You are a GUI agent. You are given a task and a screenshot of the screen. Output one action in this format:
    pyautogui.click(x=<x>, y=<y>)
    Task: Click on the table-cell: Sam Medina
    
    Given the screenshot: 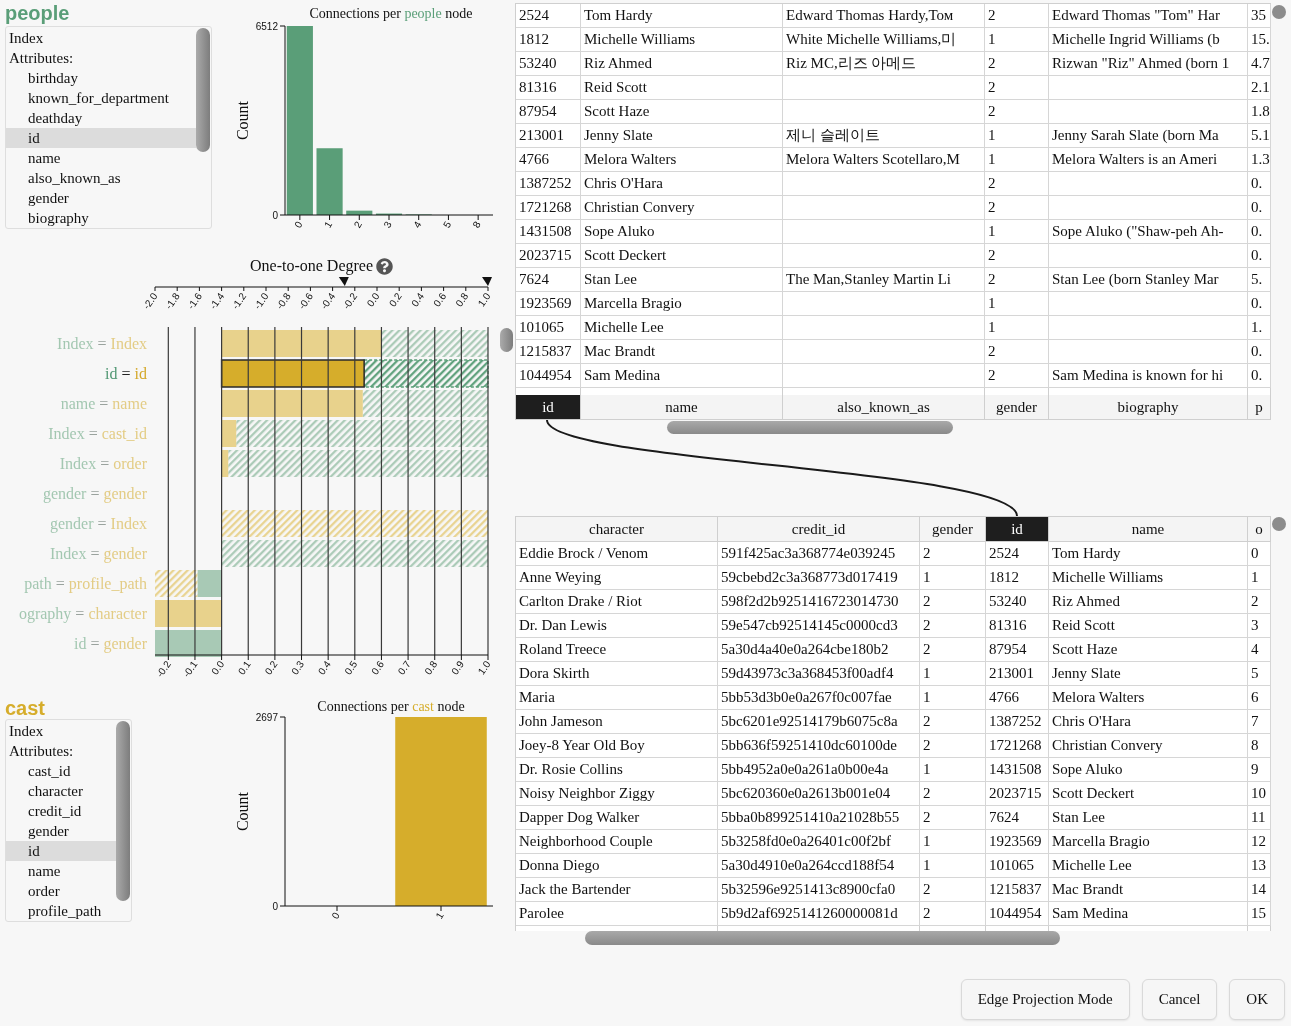 What is the action you would take?
    pyautogui.click(x=1148, y=914)
    